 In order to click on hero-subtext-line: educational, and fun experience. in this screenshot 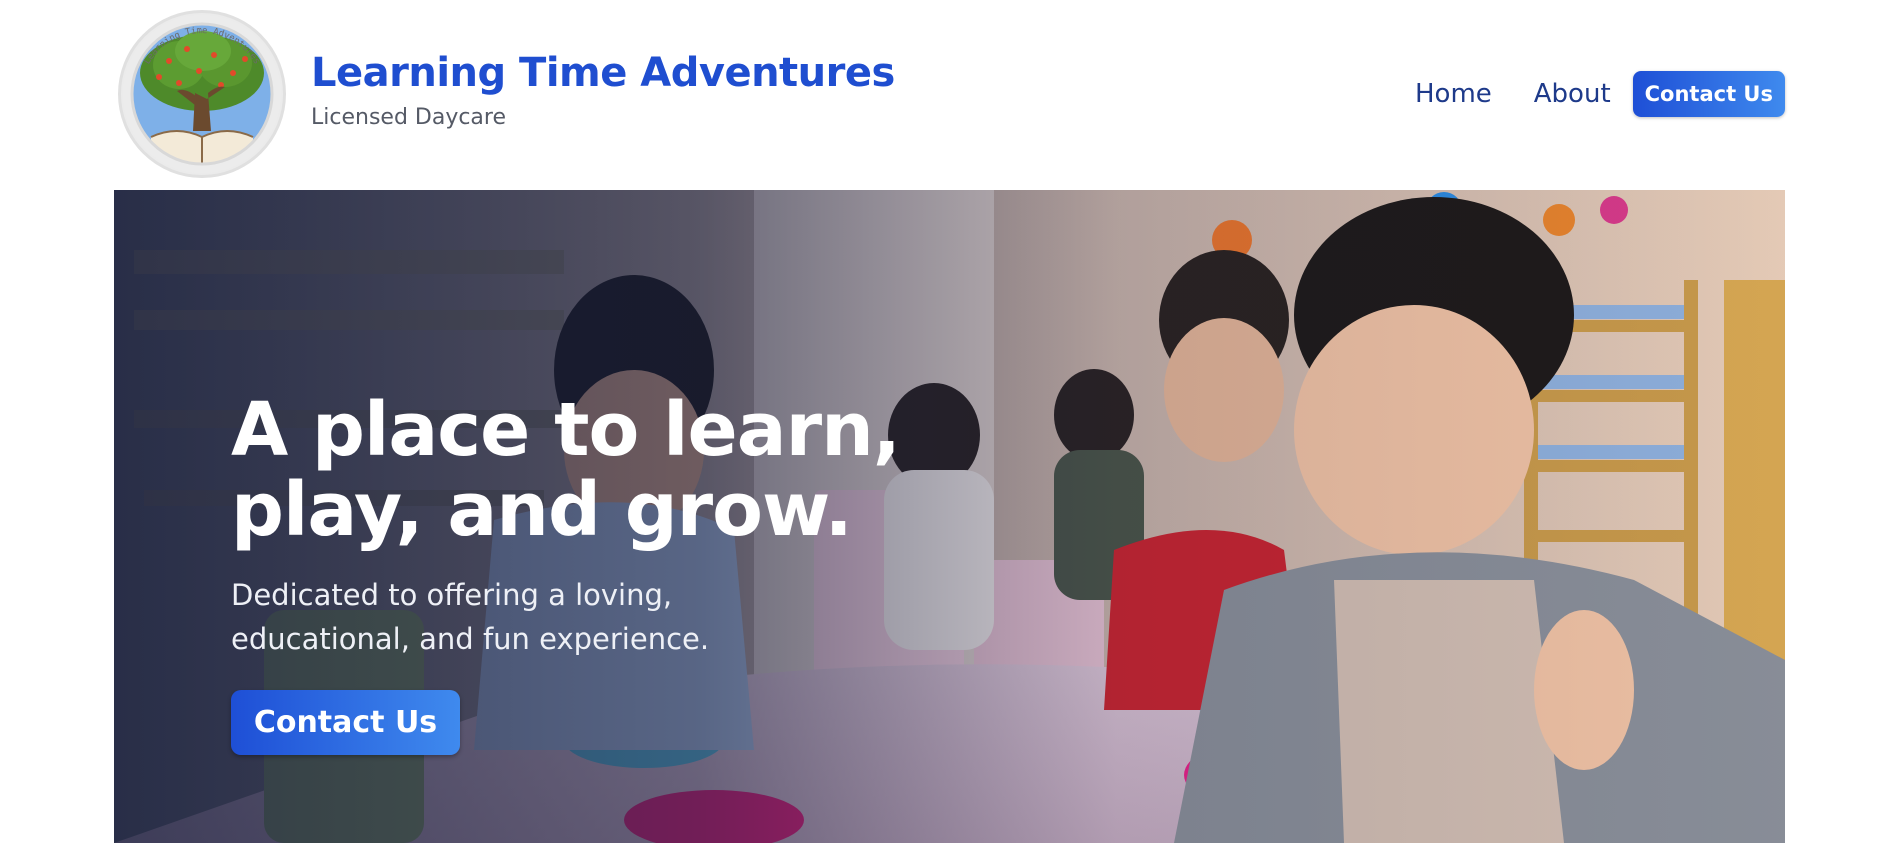, I will do `click(470, 639)`.